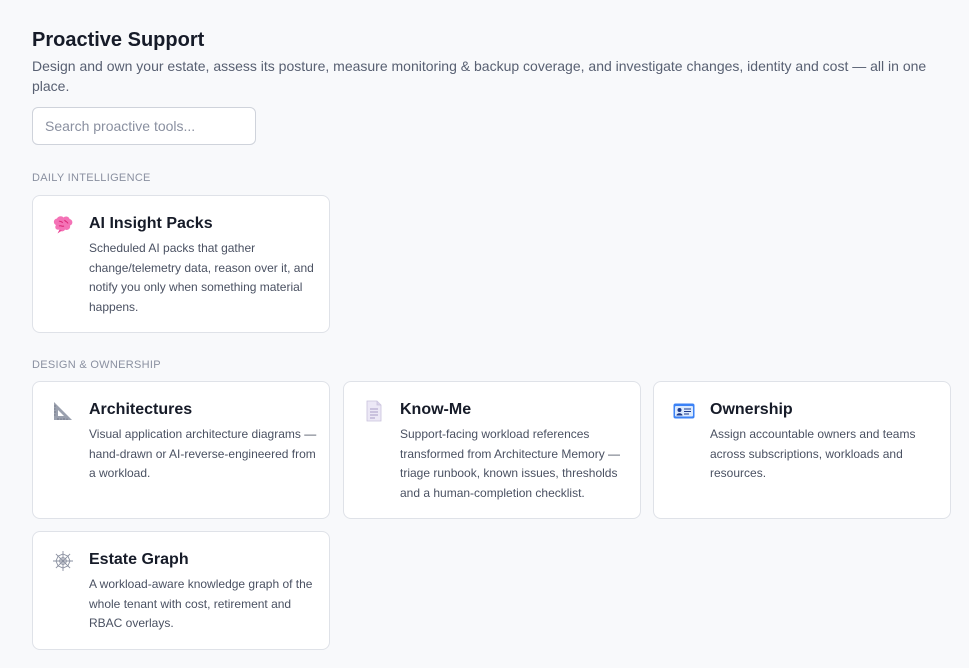 The image size is (969, 668). Describe the element at coordinates (141, 409) in the screenshot. I see `card-title: Architectures` at that location.